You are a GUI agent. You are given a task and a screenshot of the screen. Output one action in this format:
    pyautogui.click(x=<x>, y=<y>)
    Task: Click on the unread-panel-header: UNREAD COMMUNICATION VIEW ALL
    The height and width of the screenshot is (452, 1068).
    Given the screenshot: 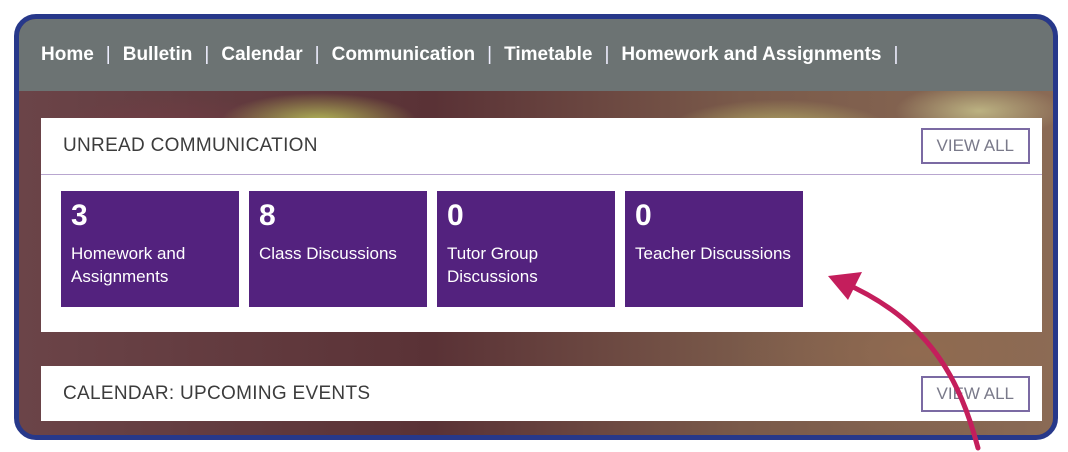 What is the action you would take?
    pyautogui.click(x=541, y=146)
    